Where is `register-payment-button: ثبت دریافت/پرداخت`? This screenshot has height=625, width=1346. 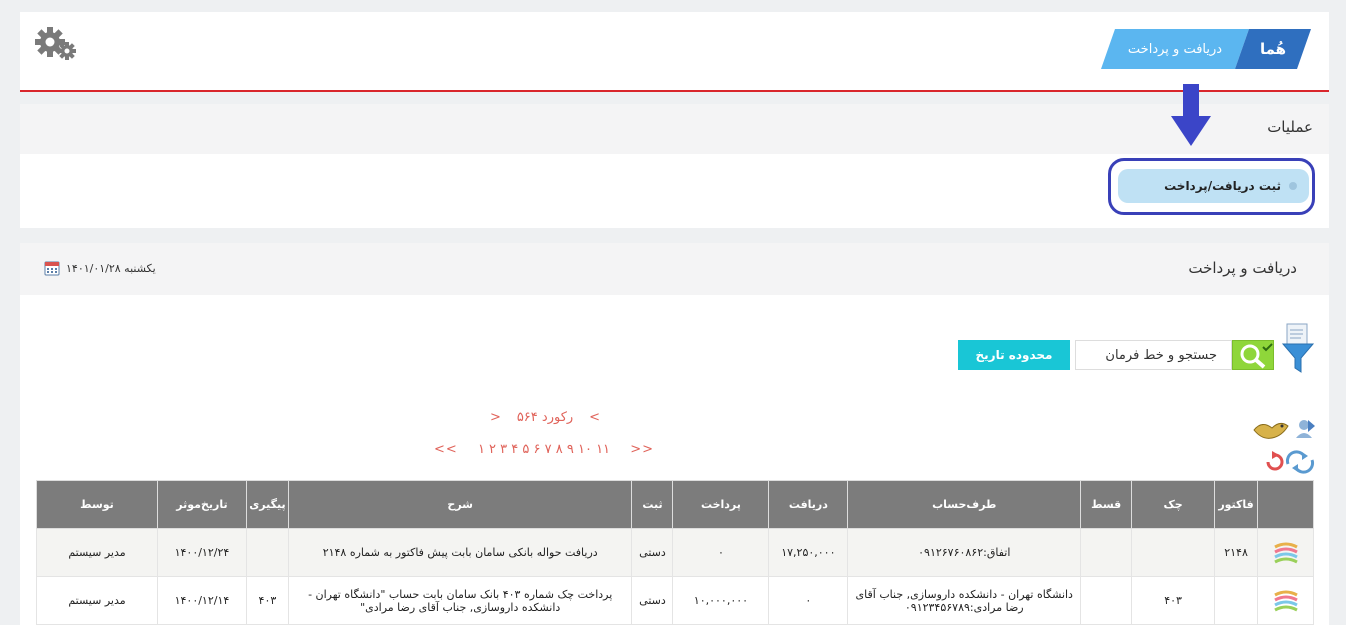 register-payment-button: ثبت دریافت/پرداخت is located at coordinates (1213, 186).